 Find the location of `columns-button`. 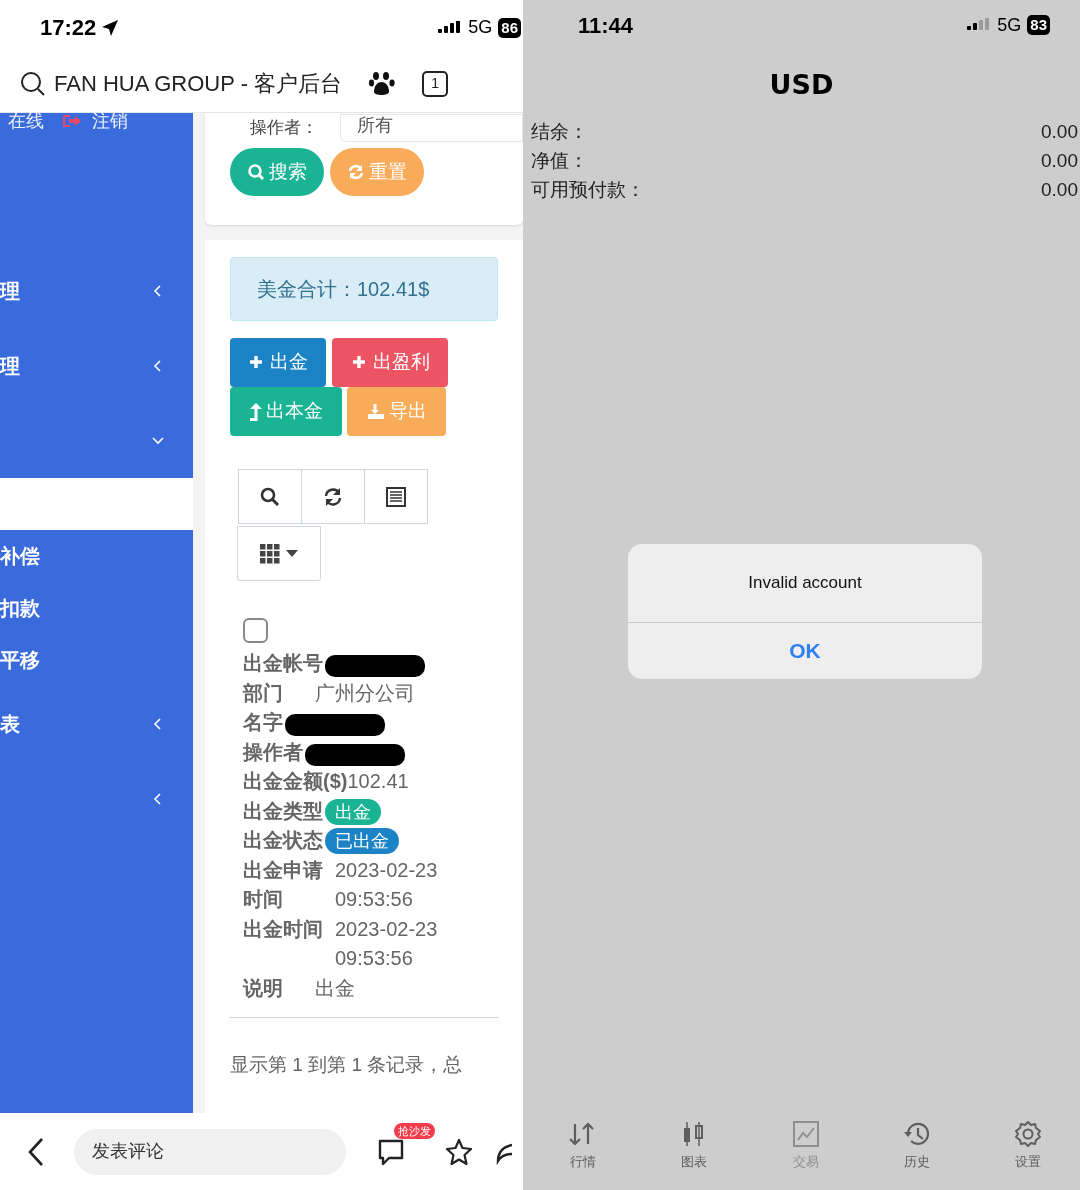

columns-button is located at coordinates (279, 553).